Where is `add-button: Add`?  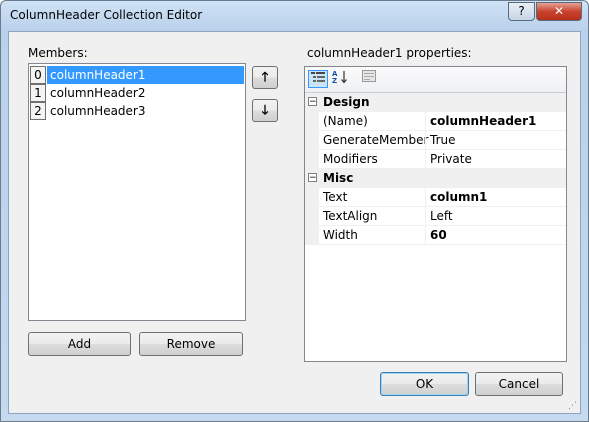
add-button: Add is located at coordinates (79, 344).